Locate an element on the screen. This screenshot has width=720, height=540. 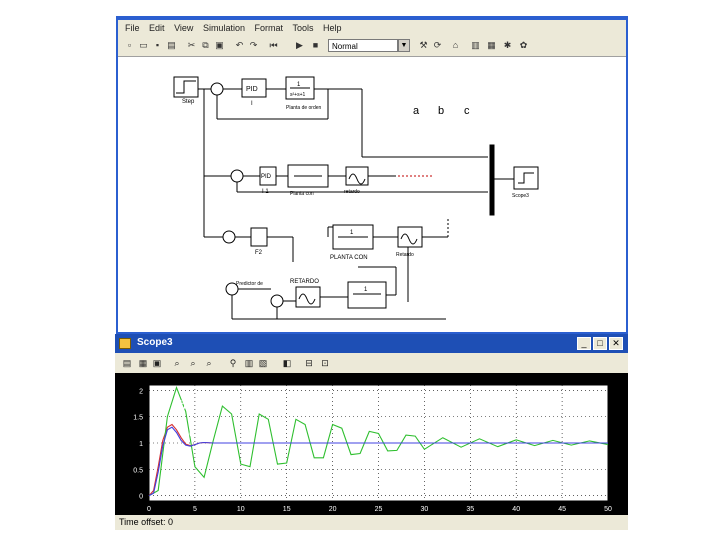
pid-label-1: PID is located at coordinates (252, 89).